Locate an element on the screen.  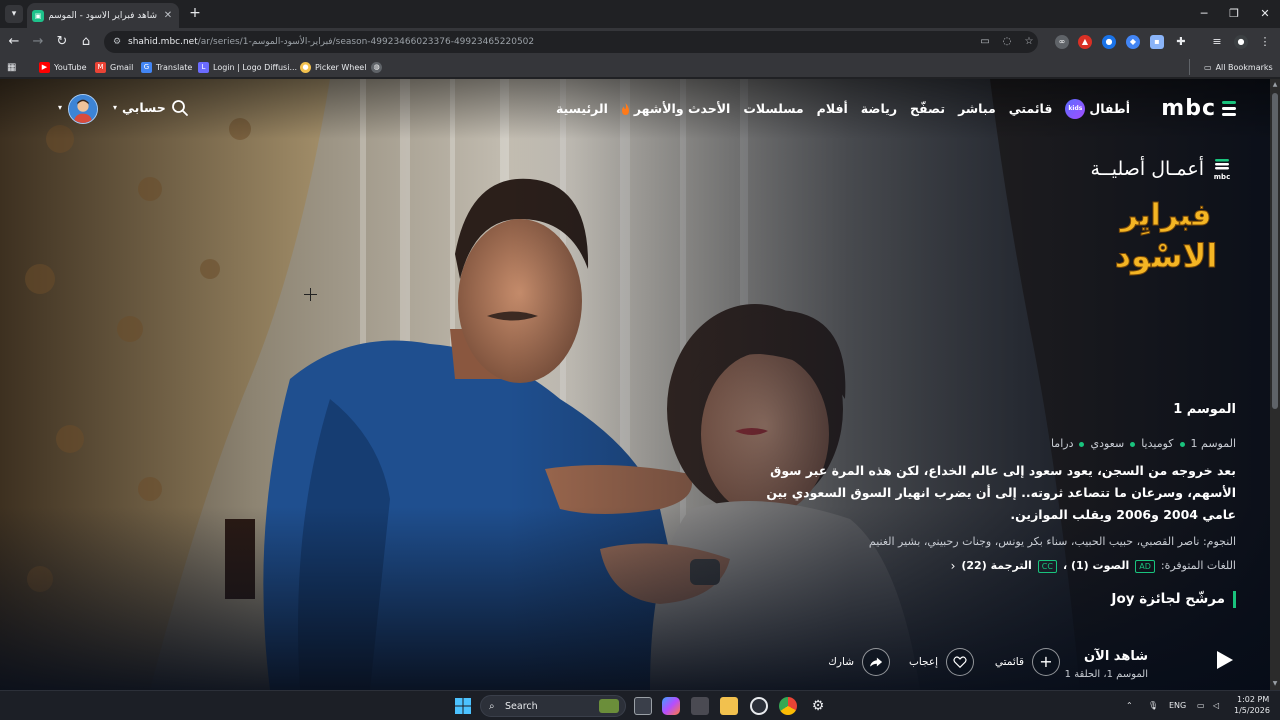
bookmark-translate: G Translate is located at coordinates (166, 67).